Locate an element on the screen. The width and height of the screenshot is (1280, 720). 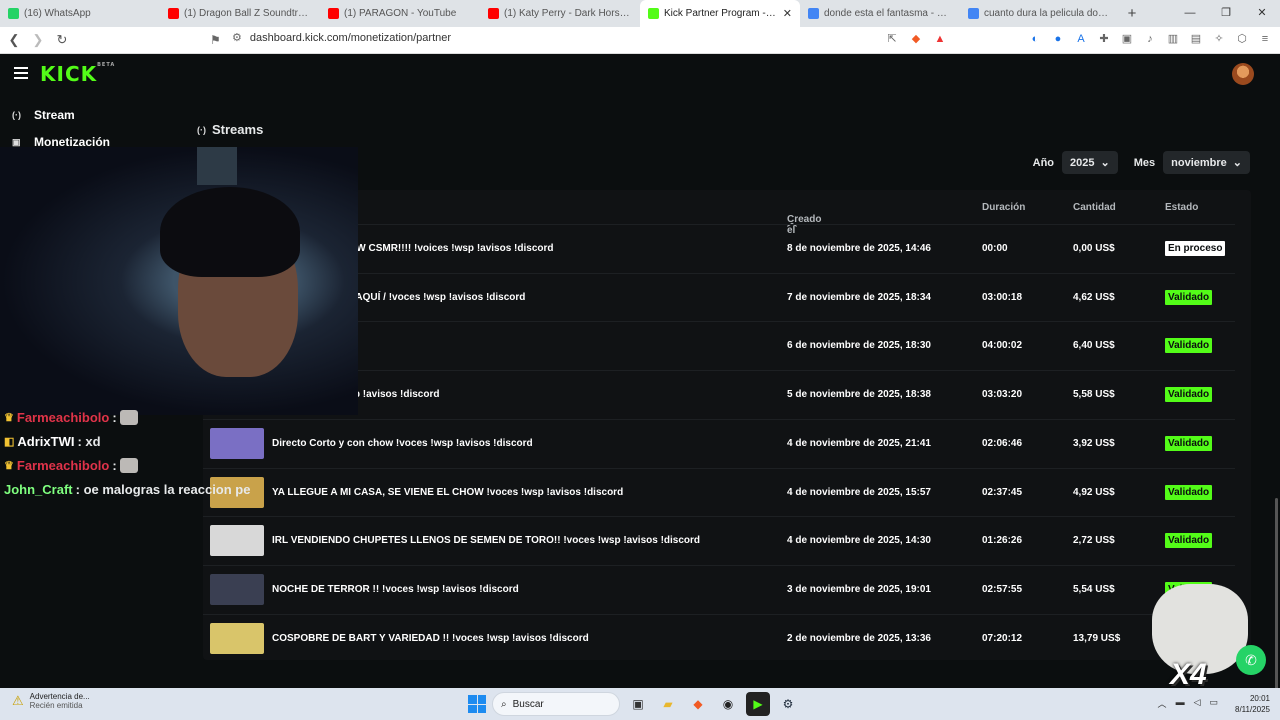
stream-duration: 07:20:12 is located at coordinates (1002, 638).